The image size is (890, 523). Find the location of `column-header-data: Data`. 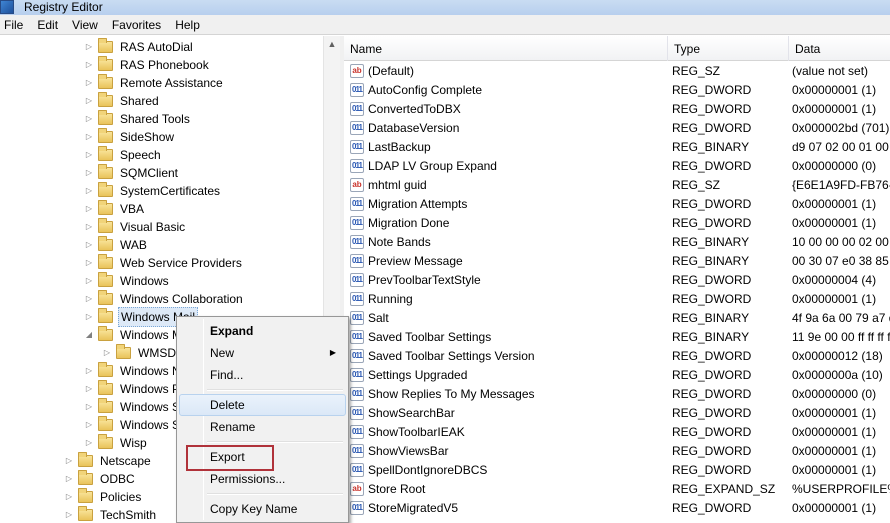

column-header-data: Data is located at coordinates (839, 48).